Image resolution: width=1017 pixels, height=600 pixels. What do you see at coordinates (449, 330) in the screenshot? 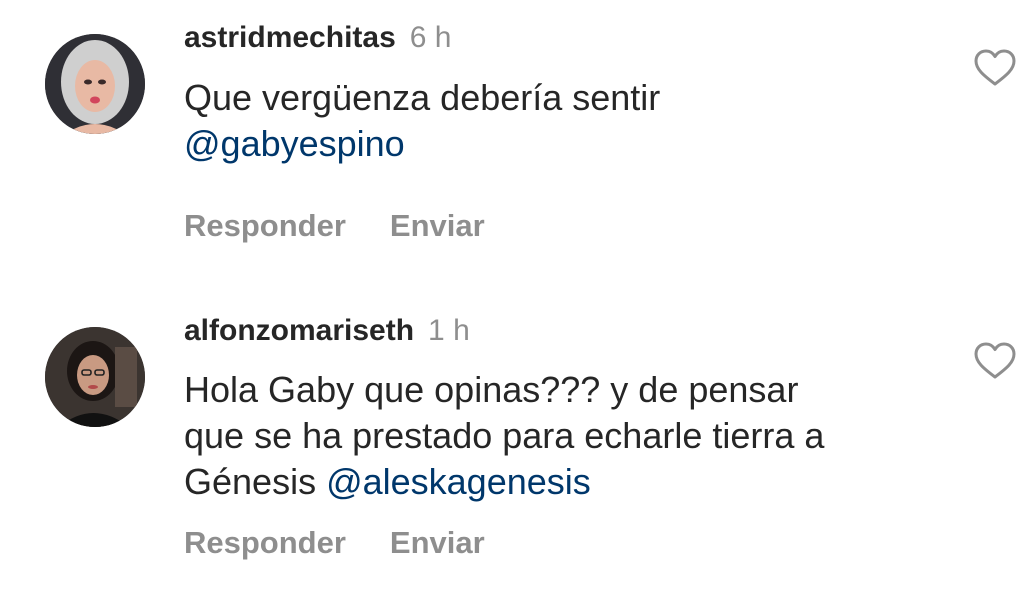
I see `timestamp: 1 h` at bounding box center [449, 330].